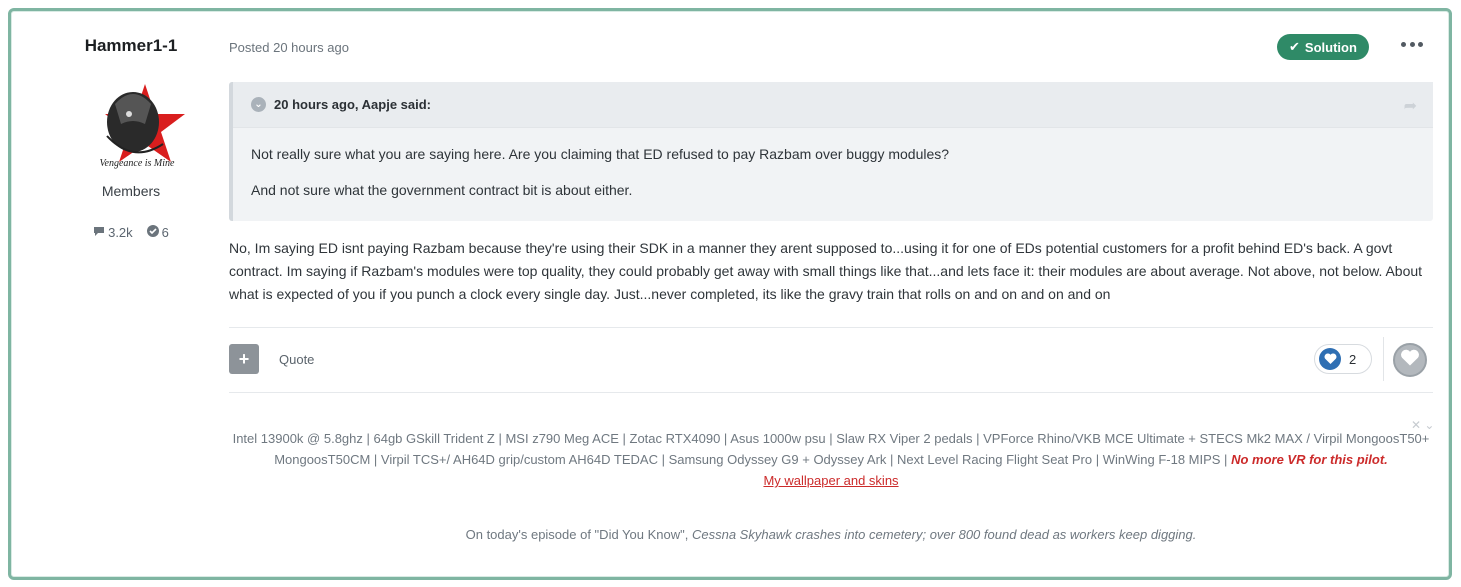 The image size is (1461, 587). I want to click on author-group: Members, so click(131, 191).